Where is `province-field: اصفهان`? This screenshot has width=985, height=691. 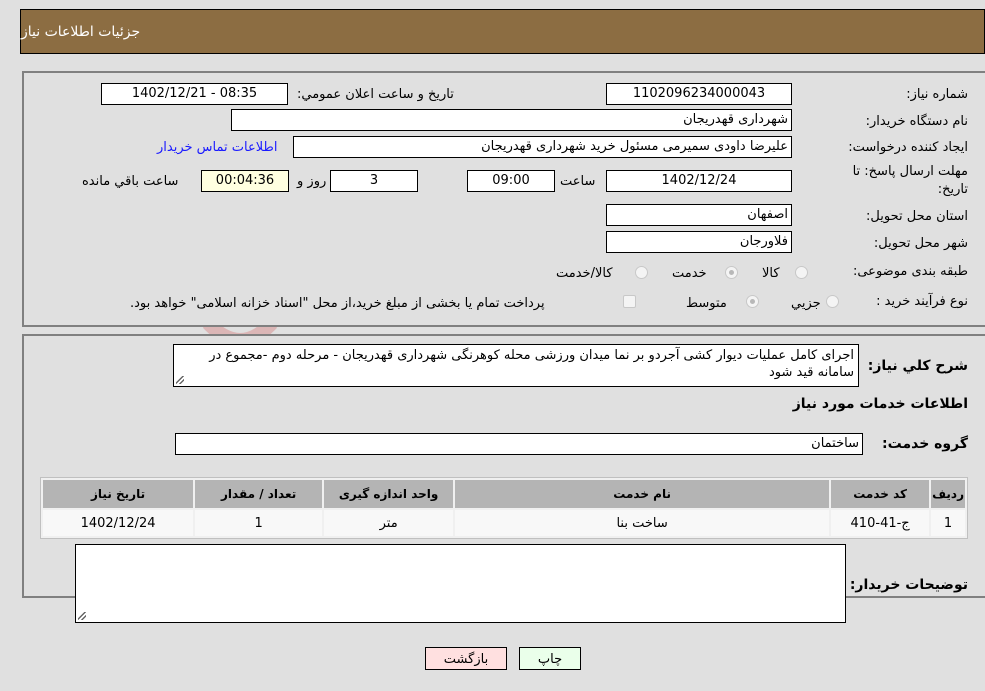
province-field: اصفهان is located at coordinates (699, 215).